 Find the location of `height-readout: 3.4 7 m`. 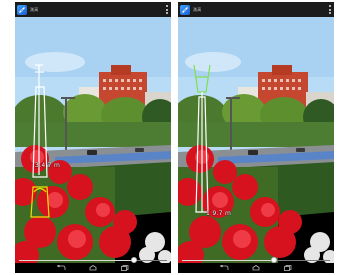

height-readout: 3.4 7 m is located at coordinates (48, 165).